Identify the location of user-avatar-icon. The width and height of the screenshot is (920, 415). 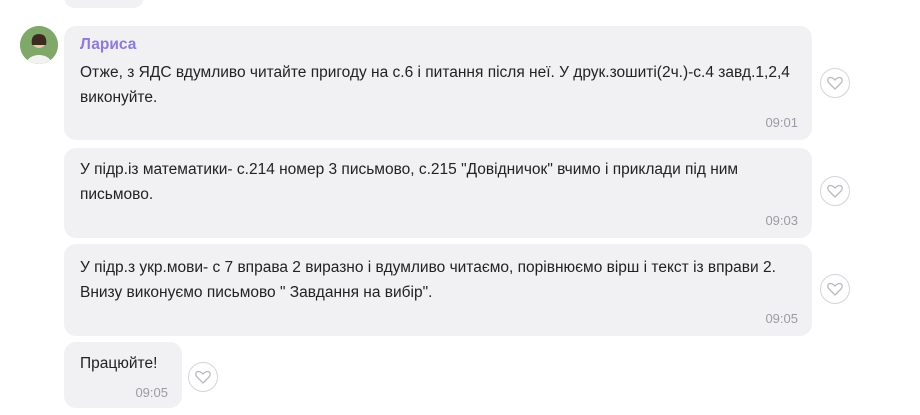
(39, 45).